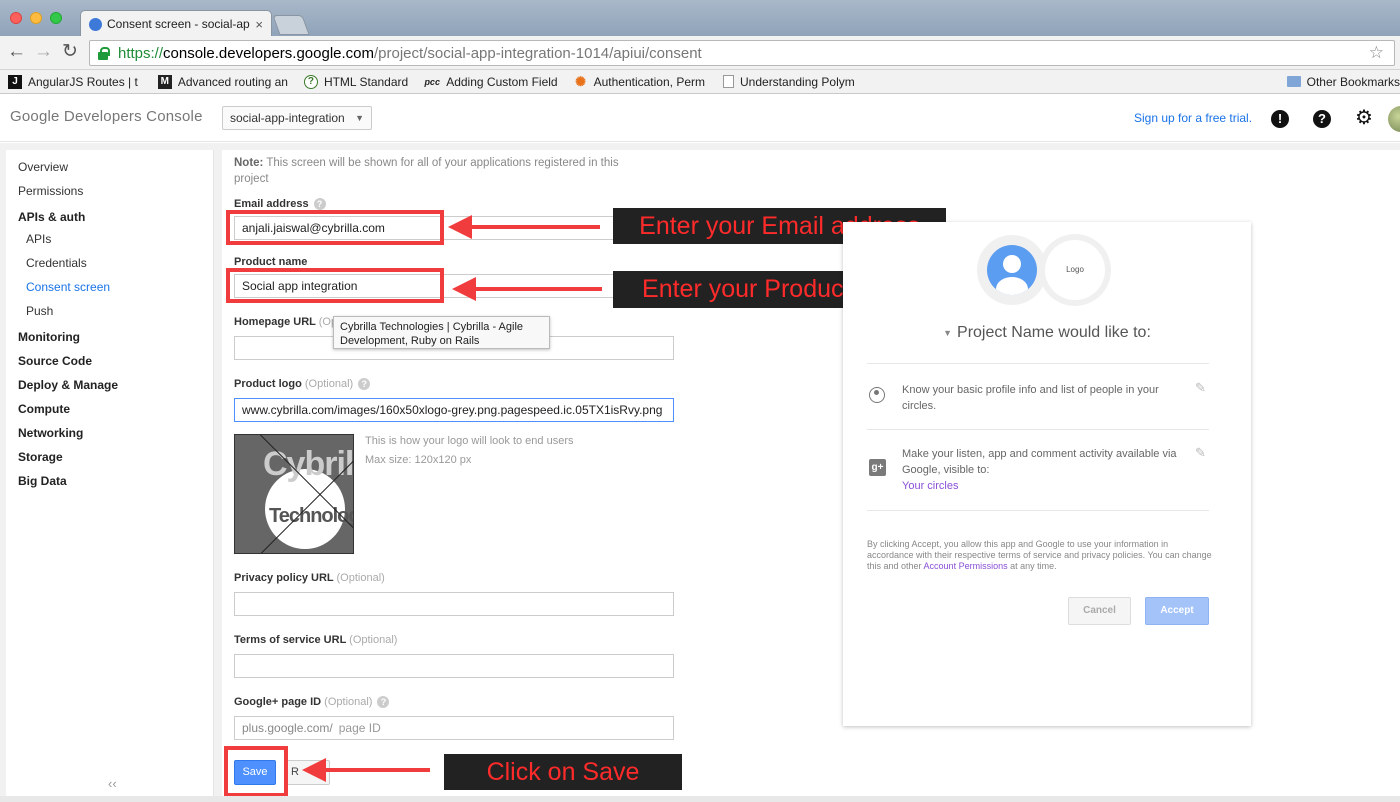 The width and height of the screenshot is (1400, 802). Describe the element at coordinates (49, 337) in the screenshot. I see `sidebar-item-monitoring: Monitoring` at that location.